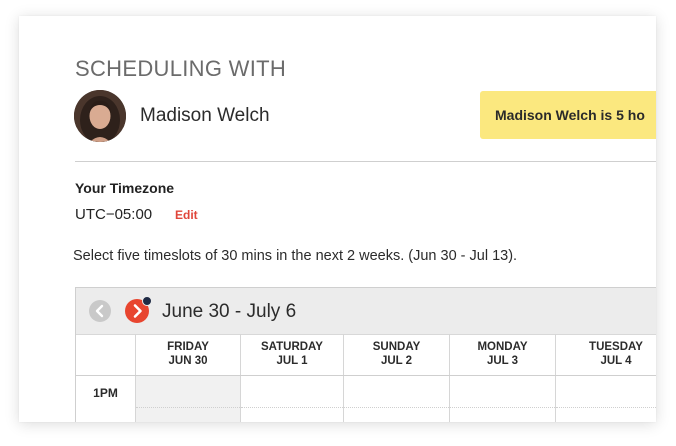  Describe the element at coordinates (502, 354) in the screenshot. I see `day-header-monday: MONDAY JUL 3` at that location.